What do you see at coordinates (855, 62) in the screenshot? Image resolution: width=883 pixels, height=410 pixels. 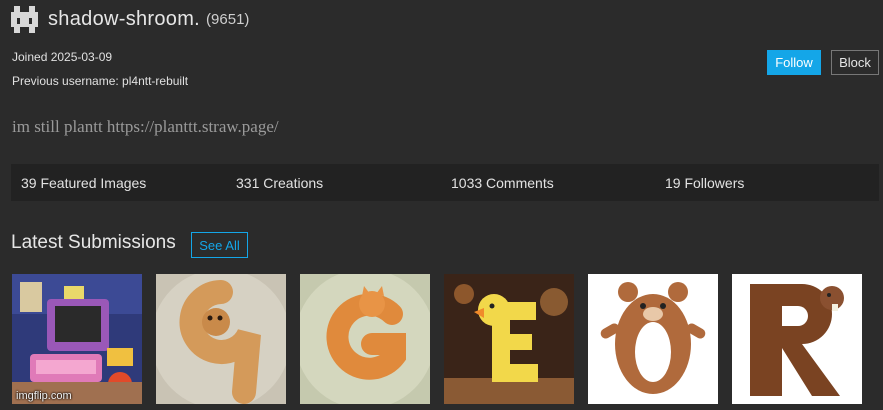 I see `block-button: Block` at bounding box center [855, 62].